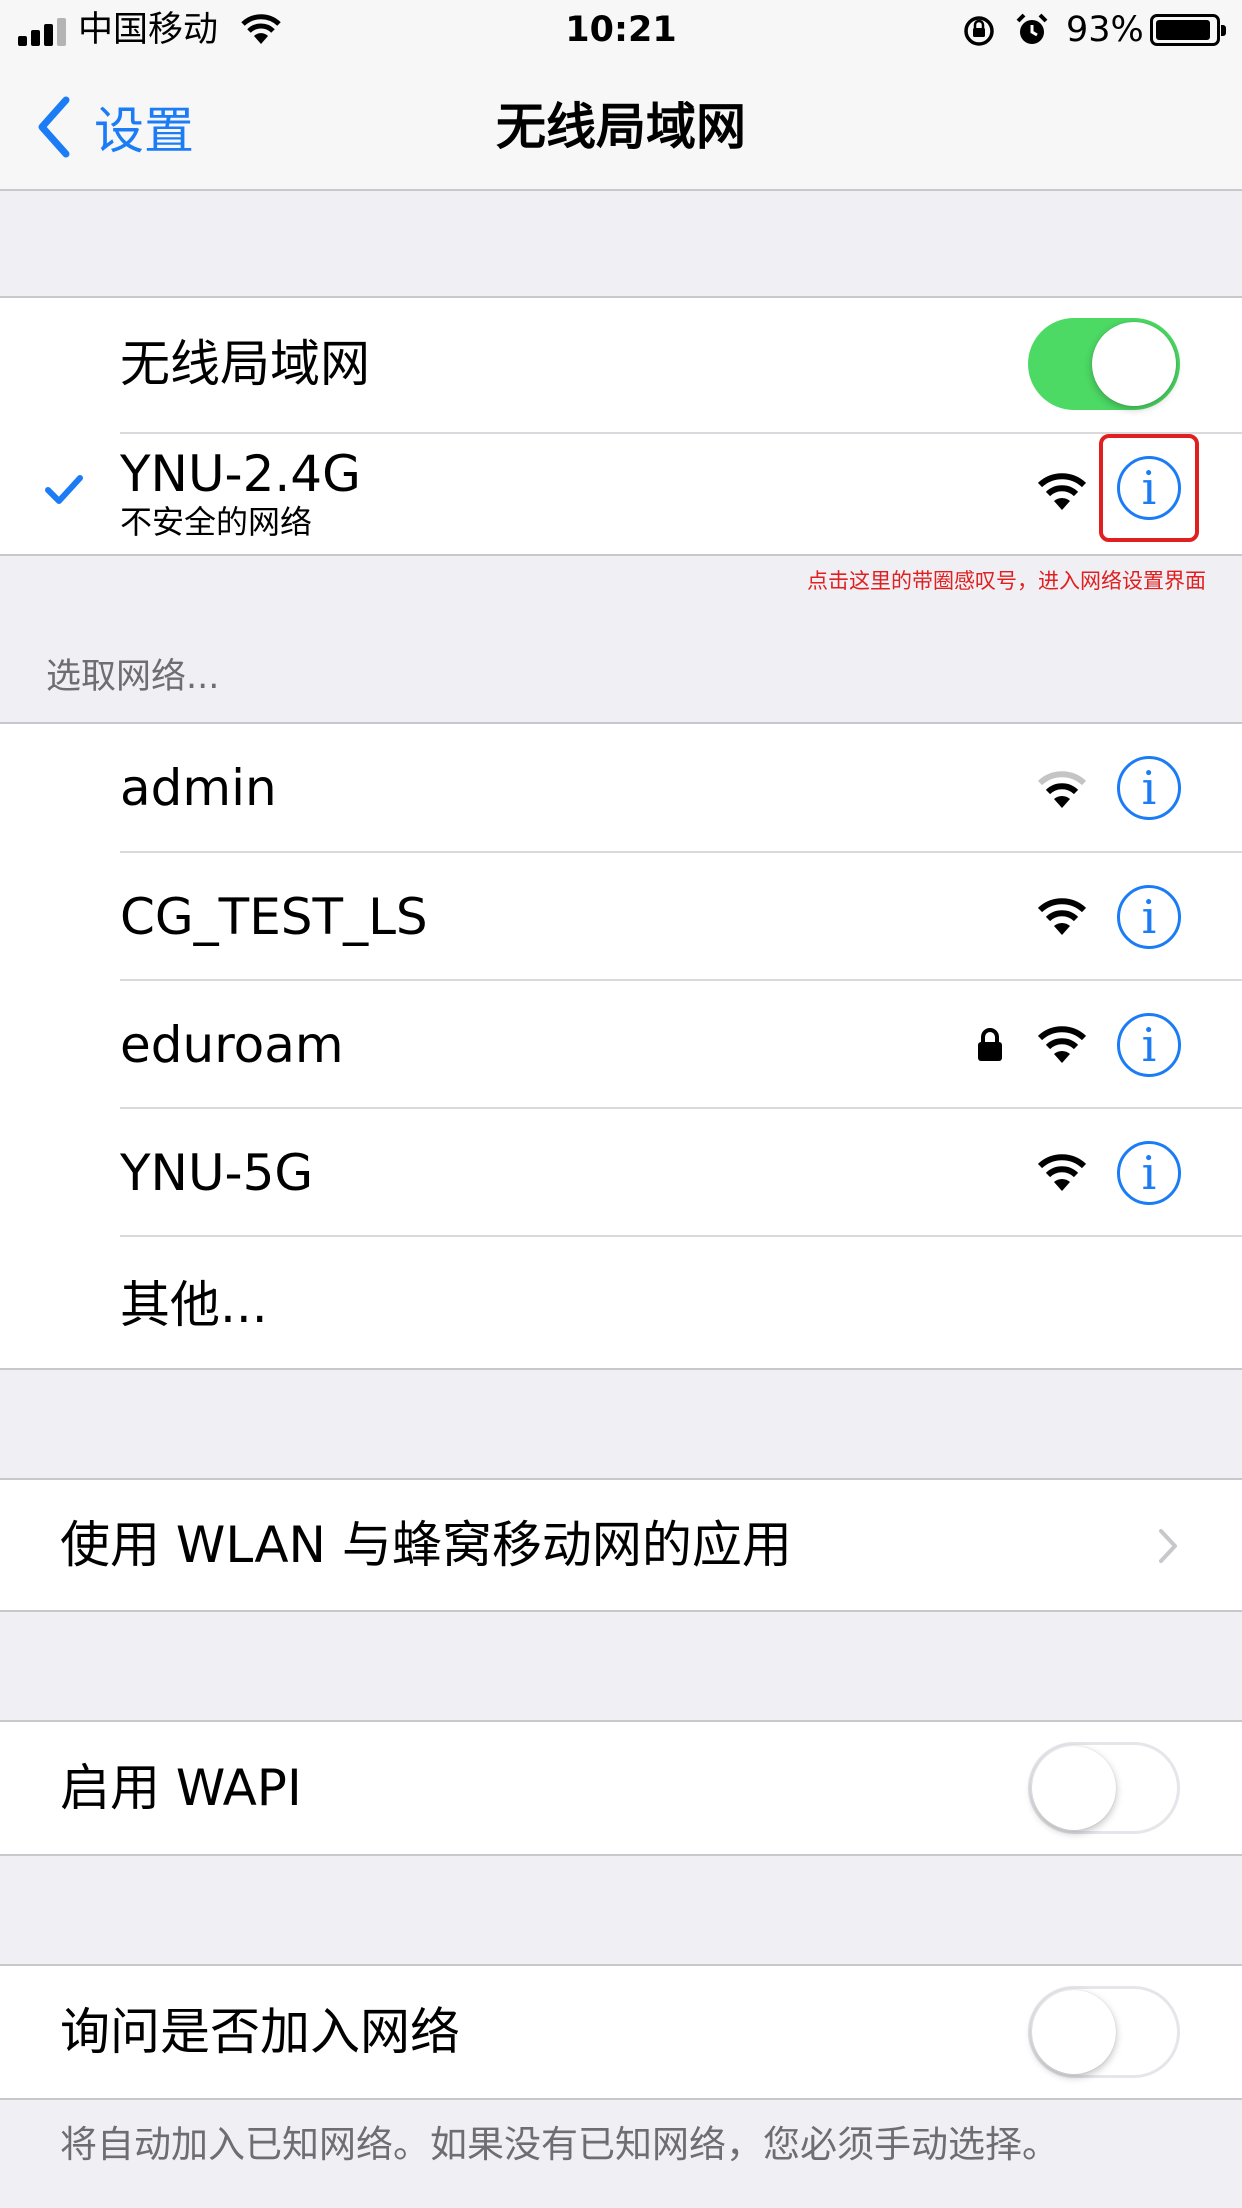 This screenshot has height=2208, width=1242. Describe the element at coordinates (245, 364) in the screenshot. I see `wifi-toggle-label: 无线局域网` at that location.